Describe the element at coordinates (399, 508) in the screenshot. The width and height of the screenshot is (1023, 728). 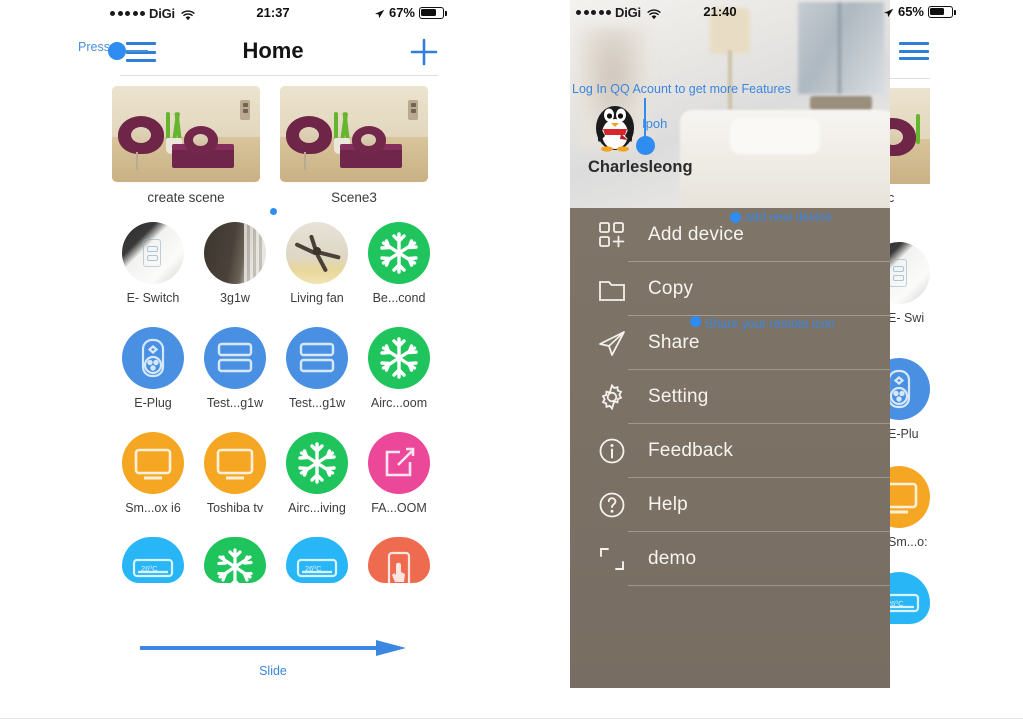
I see `device-label: FA...OOM` at that location.